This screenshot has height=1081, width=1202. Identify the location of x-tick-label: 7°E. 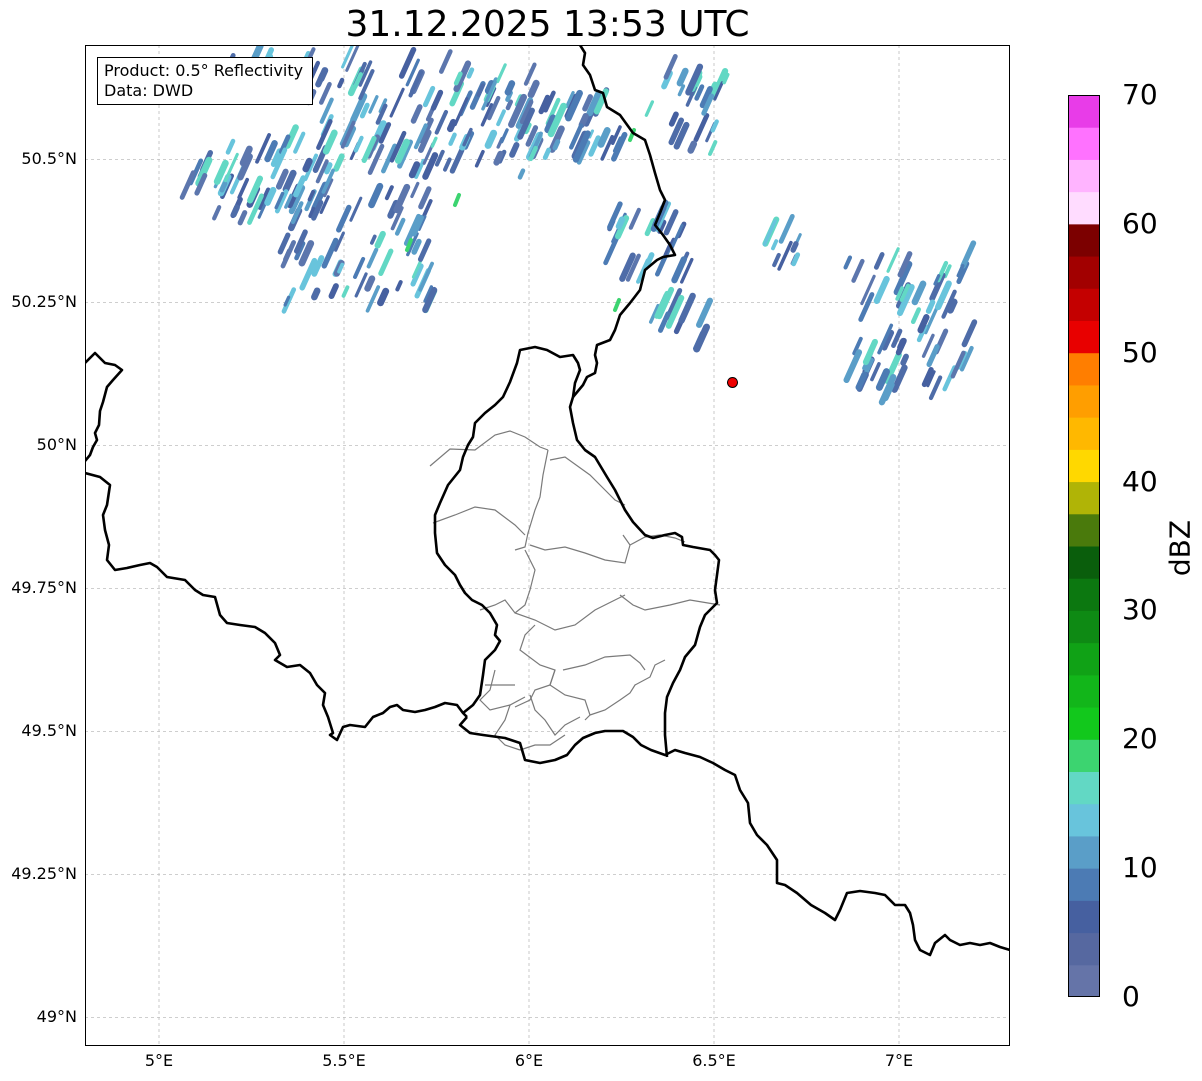
(899, 1060).